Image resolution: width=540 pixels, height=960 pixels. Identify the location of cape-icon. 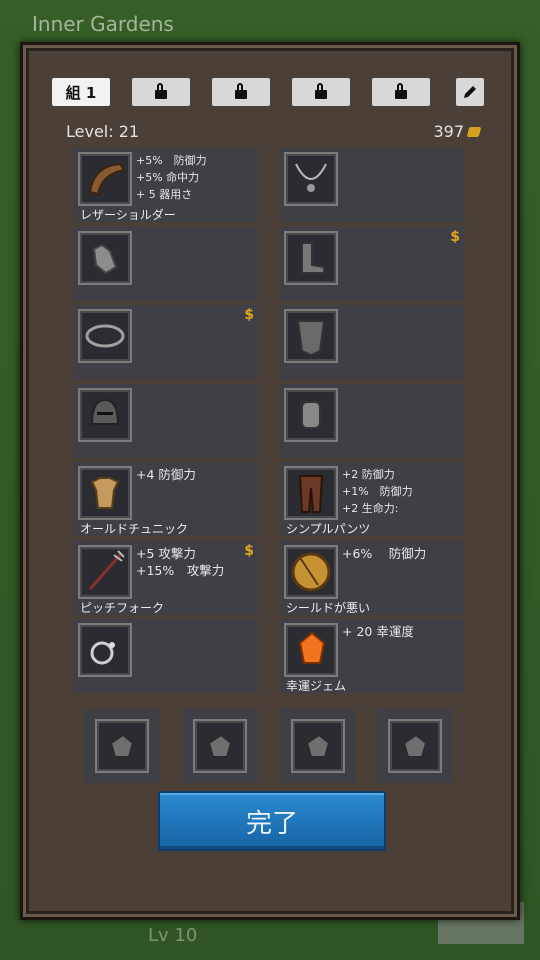
(311, 336).